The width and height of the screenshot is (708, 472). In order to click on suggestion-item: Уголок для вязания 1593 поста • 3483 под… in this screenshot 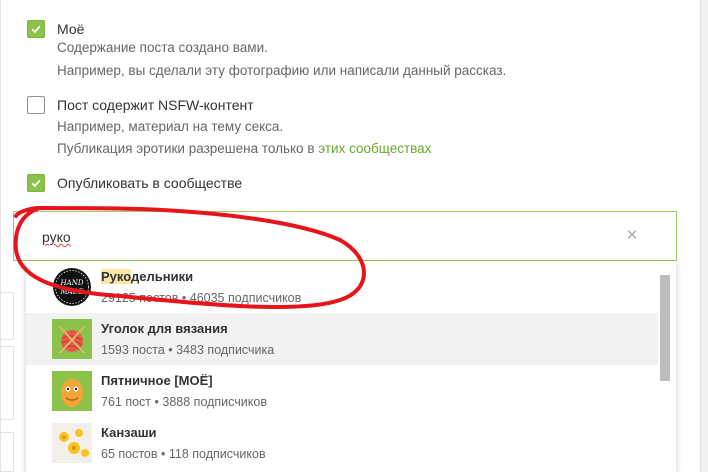, I will do `click(342, 339)`.